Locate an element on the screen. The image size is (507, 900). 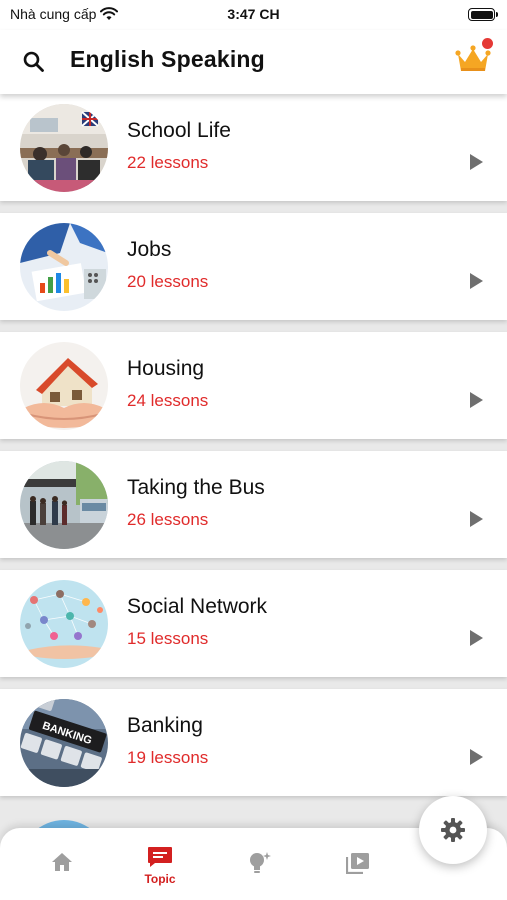
topic-card-social-network: Social Network 15 lessons is located at coordinates (253, 623).